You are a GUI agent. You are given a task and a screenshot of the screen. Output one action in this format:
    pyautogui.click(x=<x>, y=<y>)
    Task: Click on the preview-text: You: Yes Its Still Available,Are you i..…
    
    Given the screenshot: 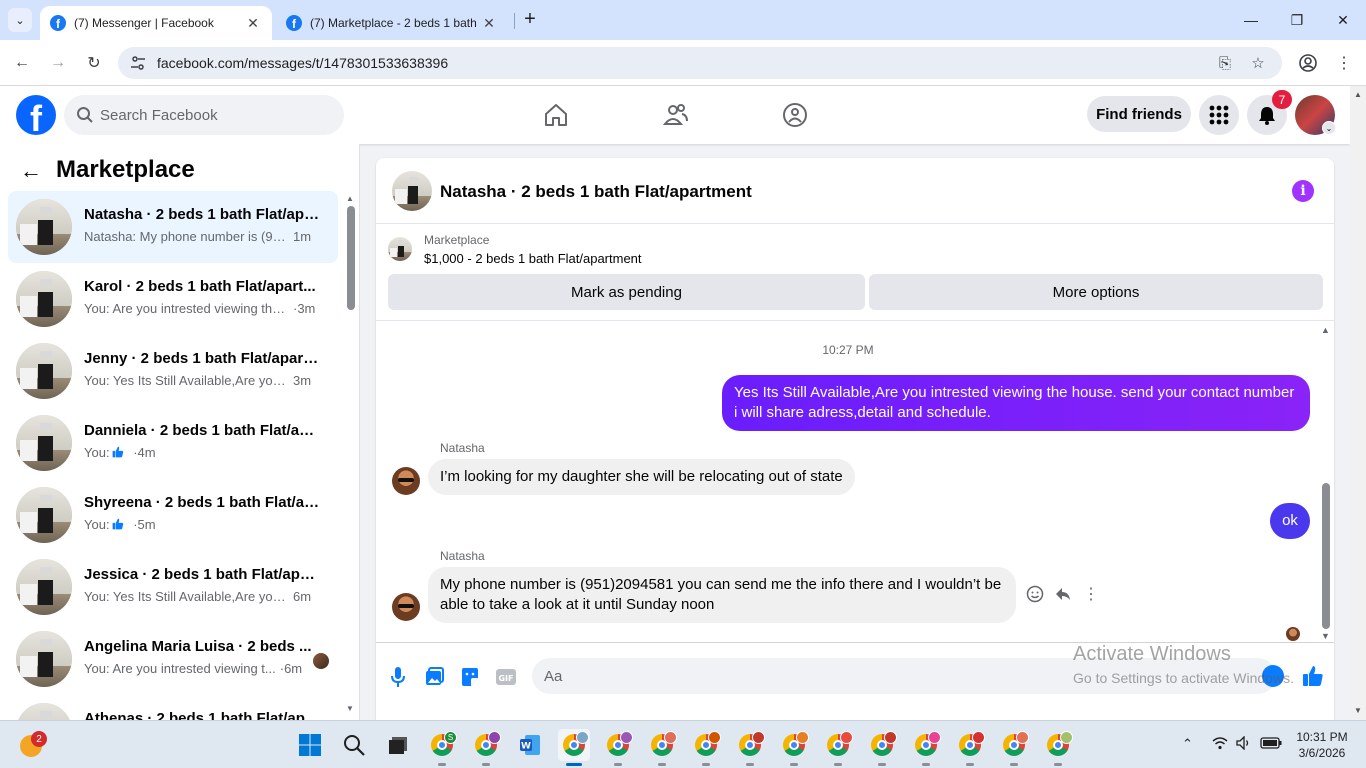 What is the action you would take?
    pyautogui.click(x=186, y=380)
    